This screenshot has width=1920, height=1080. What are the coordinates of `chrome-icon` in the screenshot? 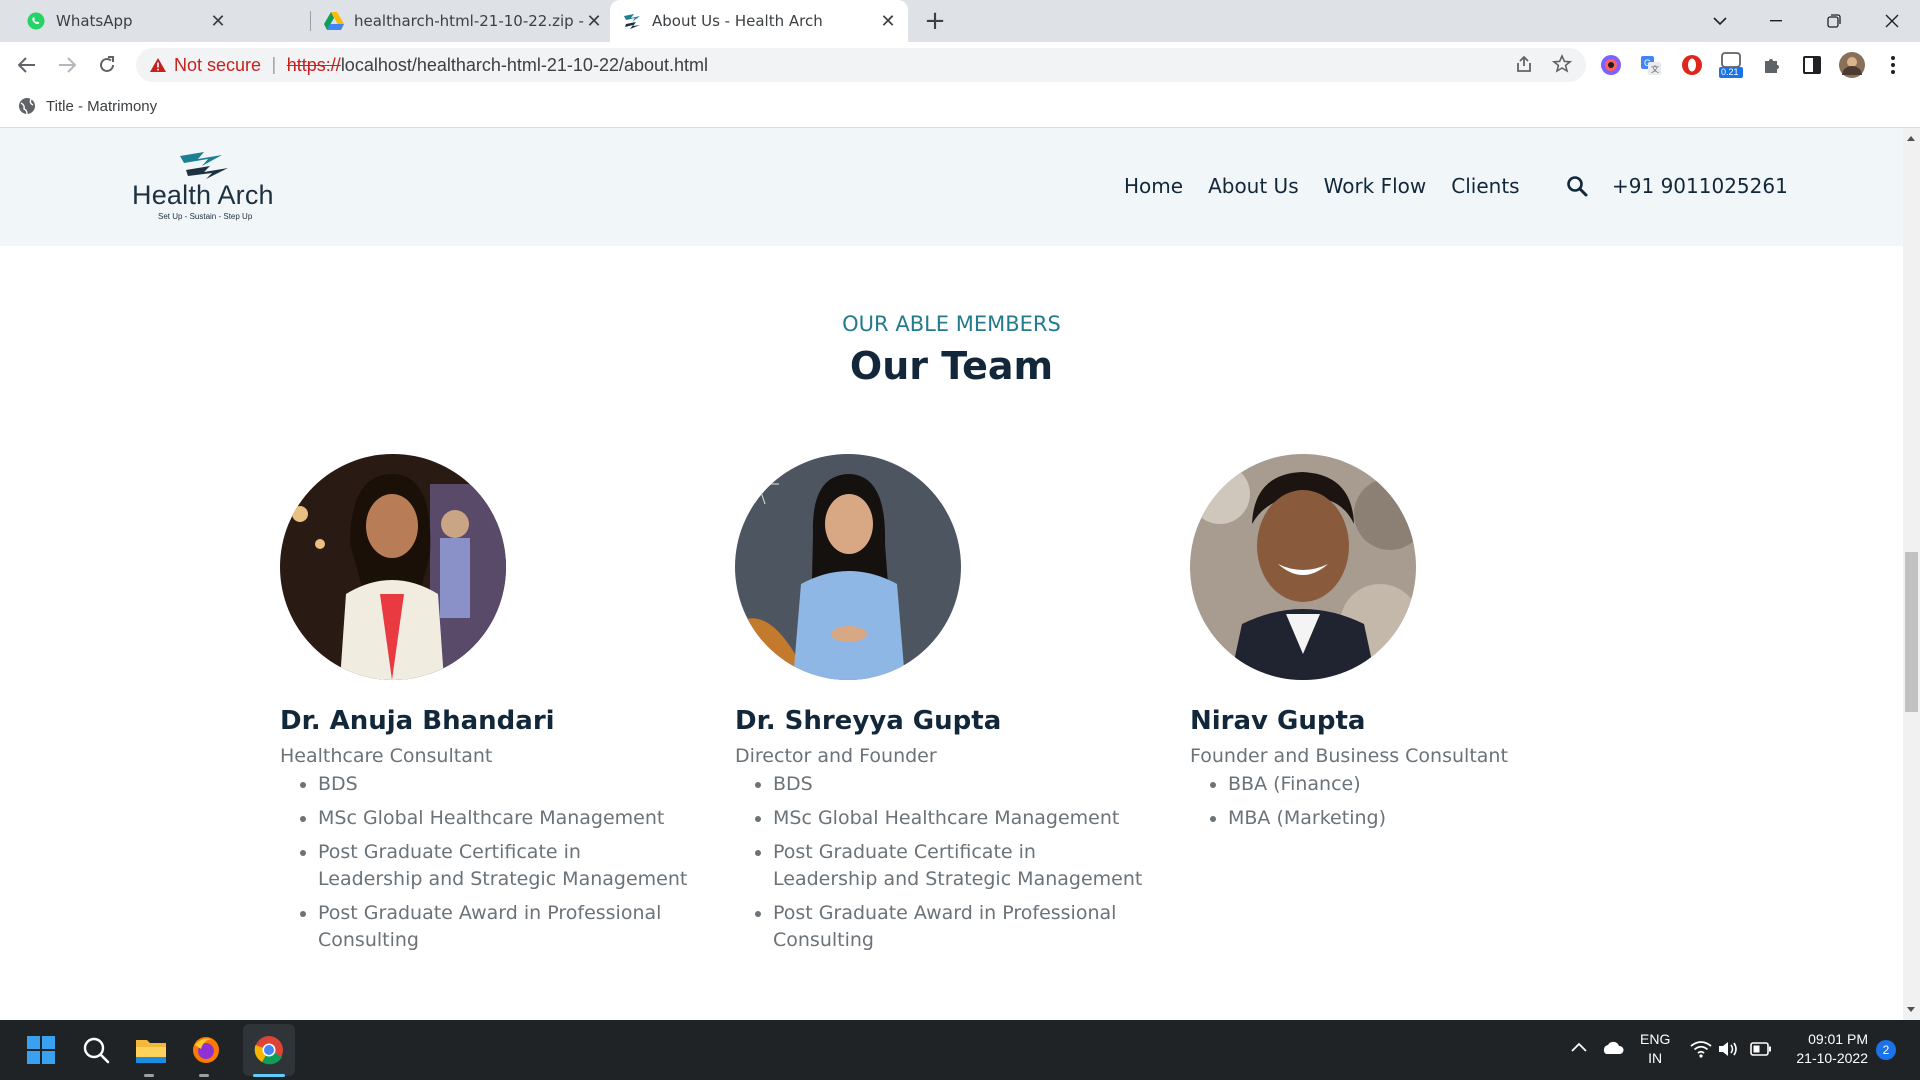 It's located at (269, 1050).